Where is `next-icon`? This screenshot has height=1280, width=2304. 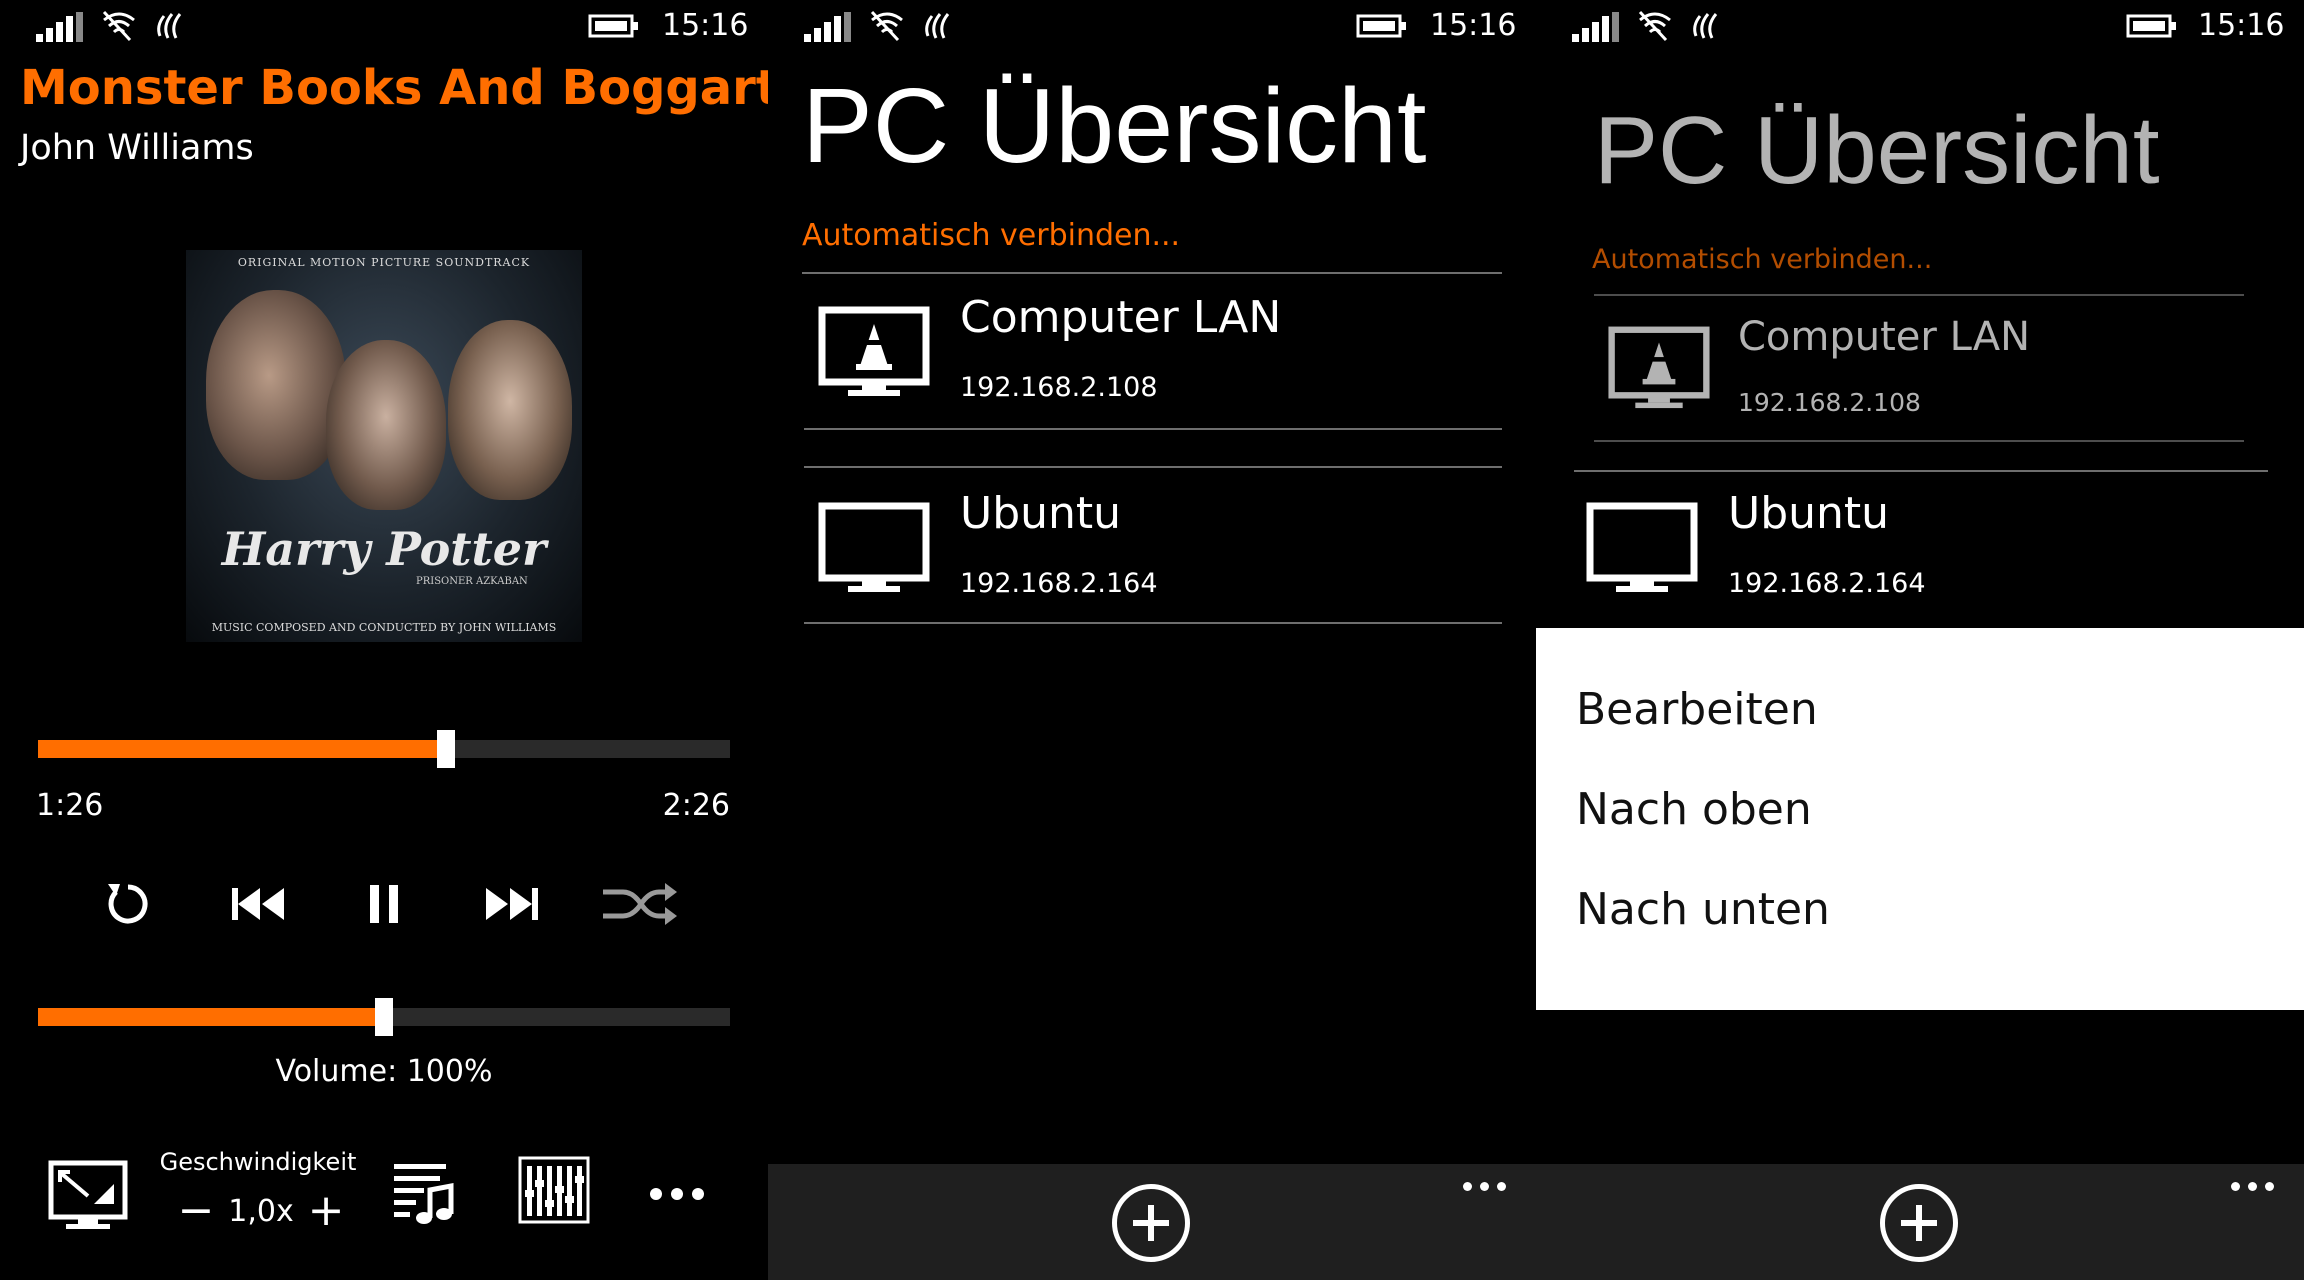
next-icon is located at coordinates (512, 904).